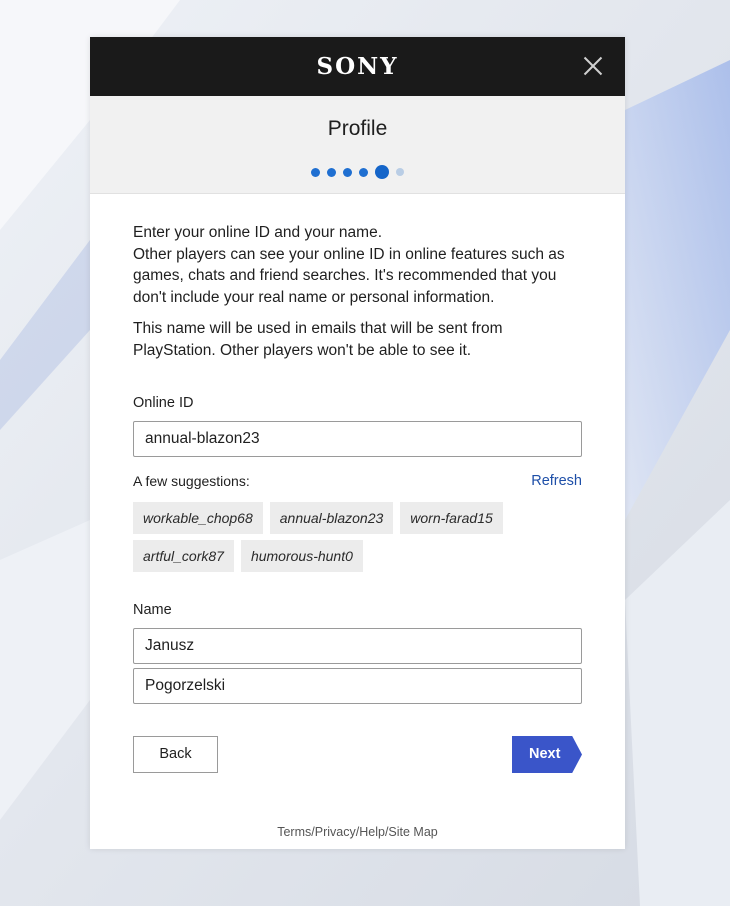  I want to click on suggestion-chip: workable_chop68, so click(198, 518).